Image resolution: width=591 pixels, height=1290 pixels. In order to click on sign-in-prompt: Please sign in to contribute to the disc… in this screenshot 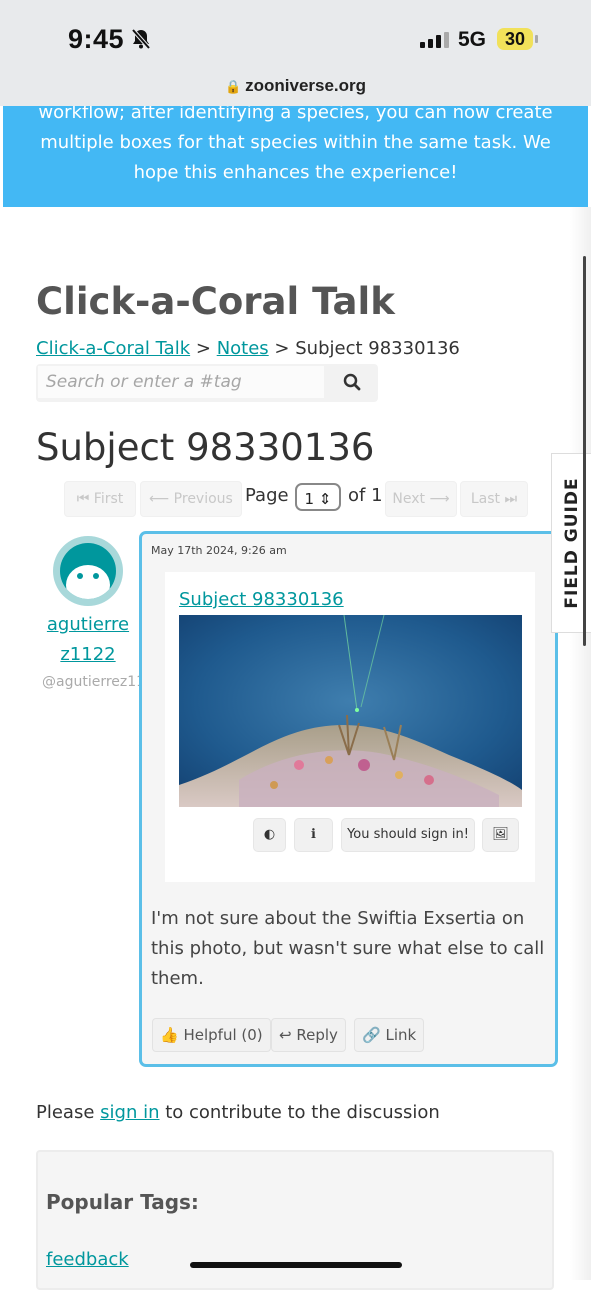, I will do `click(238, 1112)`.